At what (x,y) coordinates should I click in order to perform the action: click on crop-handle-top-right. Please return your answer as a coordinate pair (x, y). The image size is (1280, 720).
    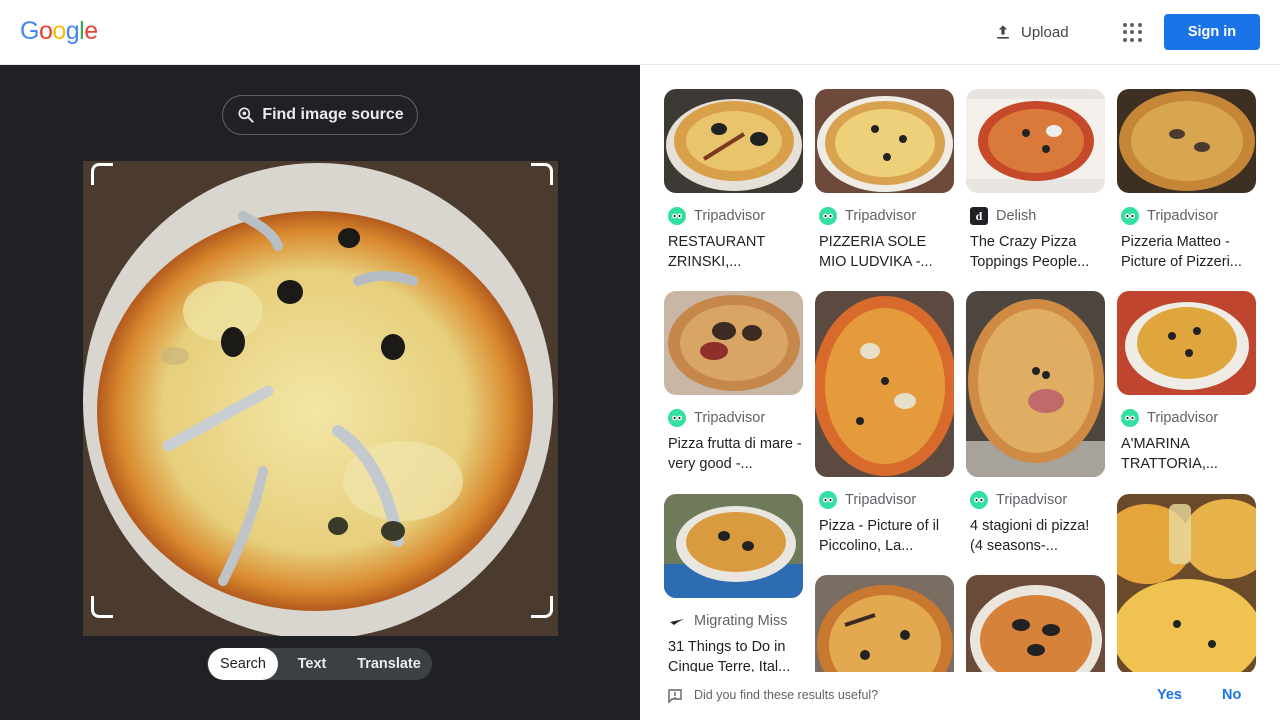
    Looking at the image, I should click on (542, 174).